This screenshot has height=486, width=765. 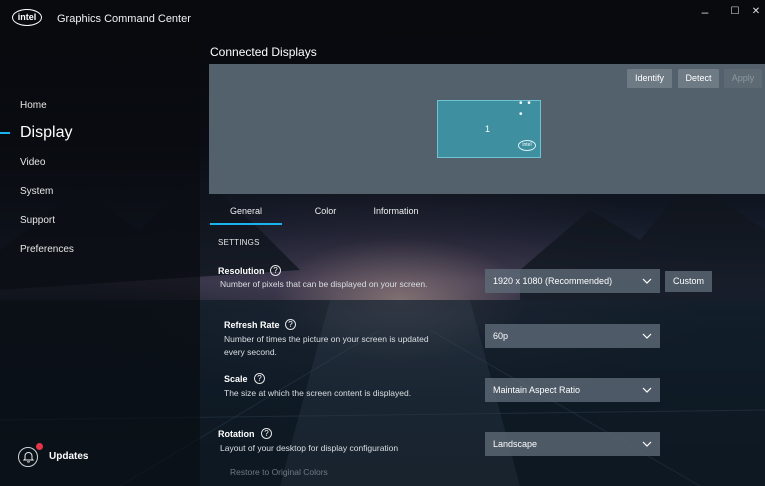 I want to click on sidebar-item-display: Display, so click(x=46, y=133).